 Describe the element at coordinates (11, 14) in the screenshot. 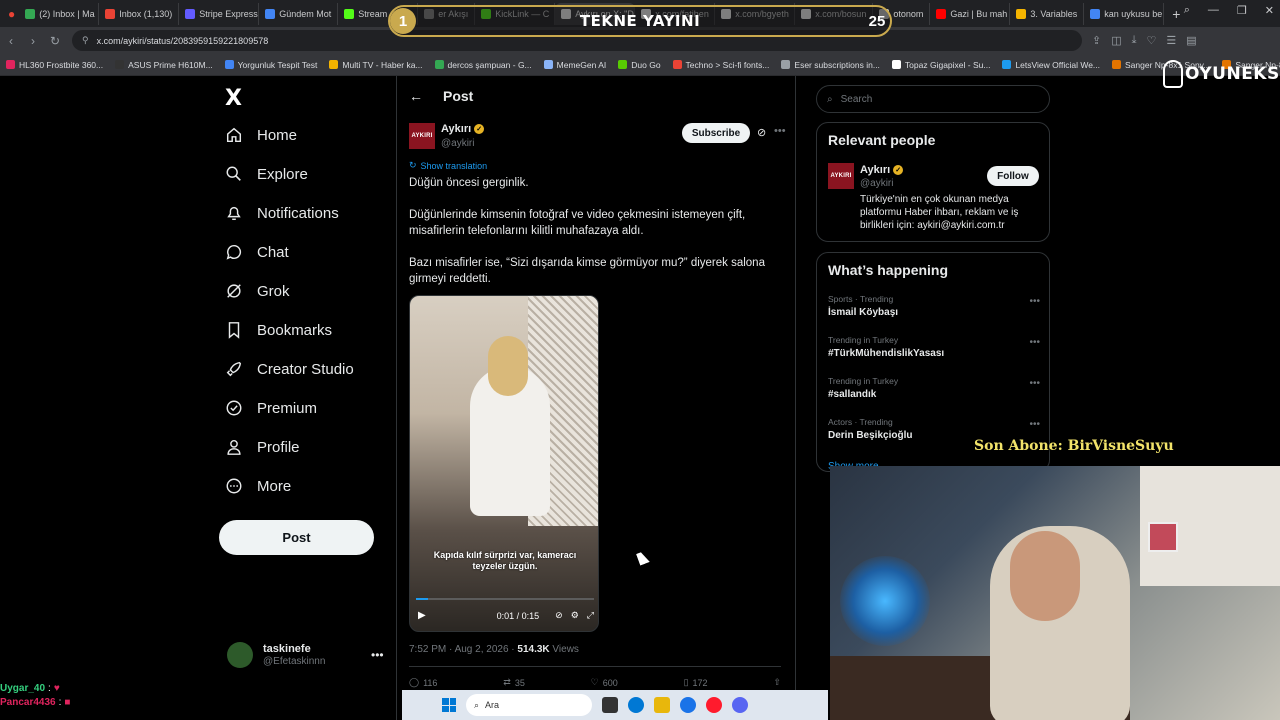

I see `browser-menu-icon: ●` at that location.